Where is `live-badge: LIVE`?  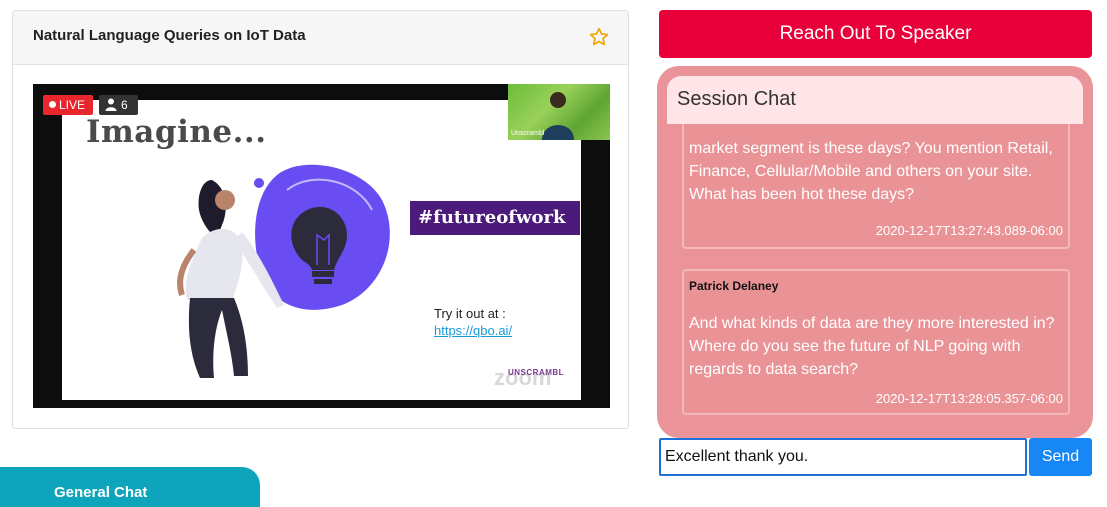
live-badge: LIVE is located at coordinates (68, 105).